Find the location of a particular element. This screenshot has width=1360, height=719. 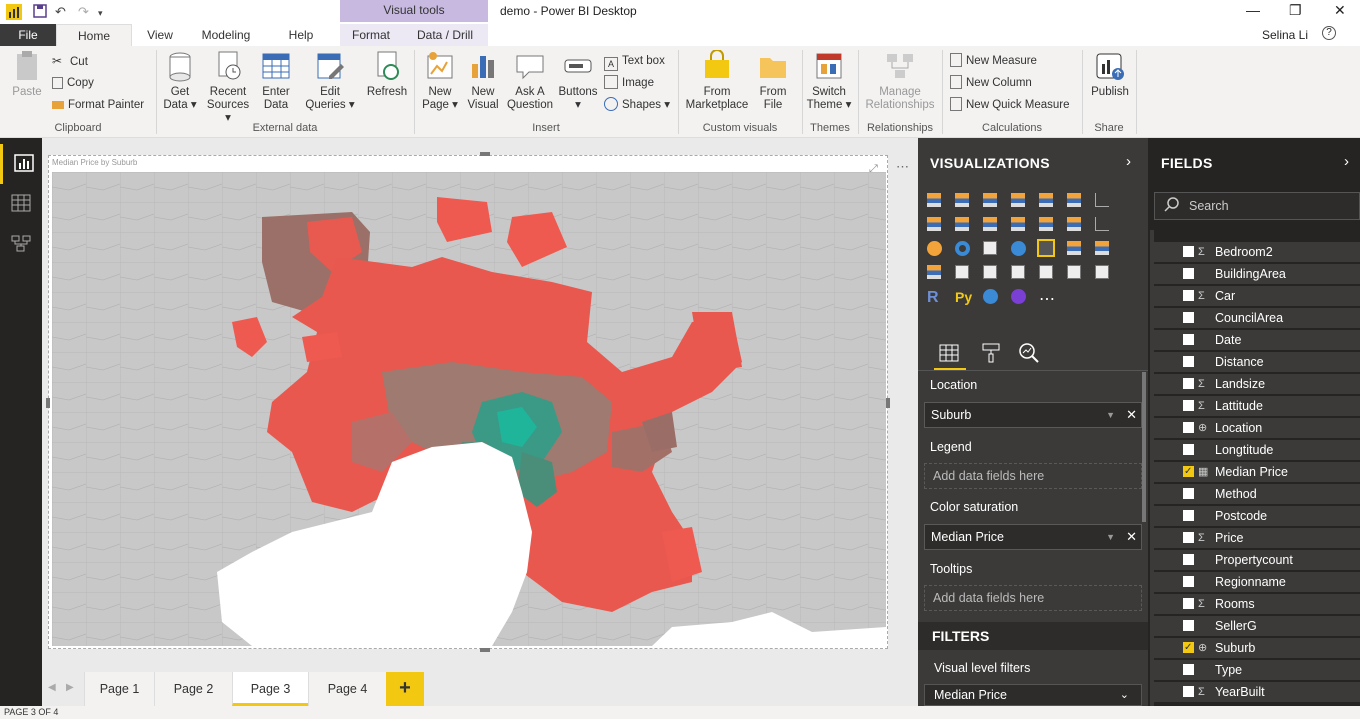

cut-button: ✂ Cut is located at coordinates (70, 61).